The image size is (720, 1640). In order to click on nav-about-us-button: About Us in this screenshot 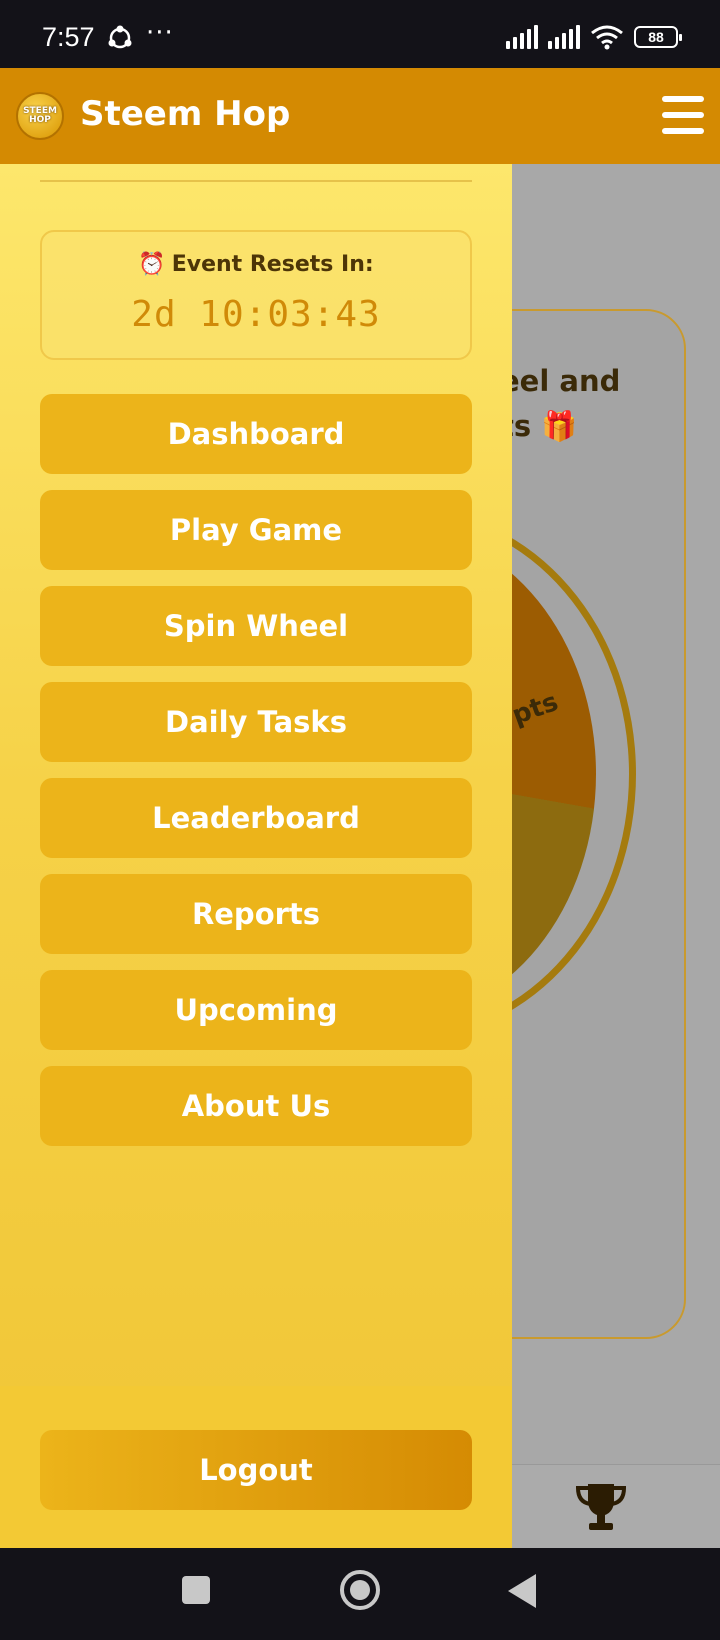, I will do `click(256, 1106)`.